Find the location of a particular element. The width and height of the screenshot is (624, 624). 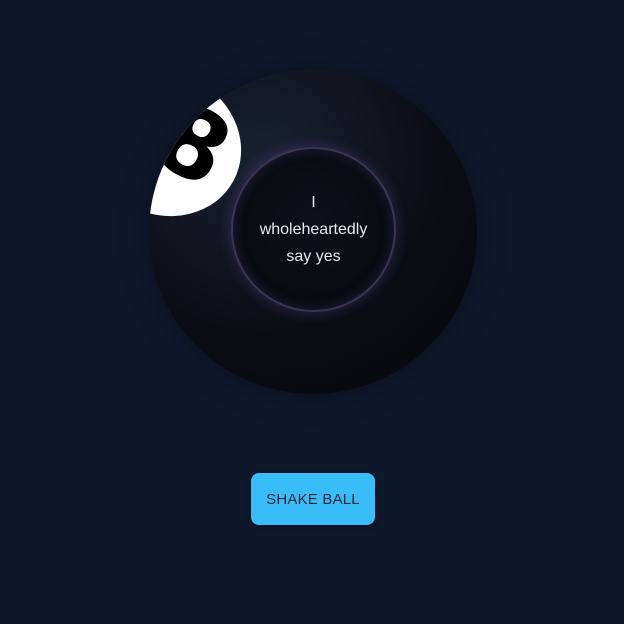

answer-window: I wholeheartedly say yes is located at coordinates (313, 229).